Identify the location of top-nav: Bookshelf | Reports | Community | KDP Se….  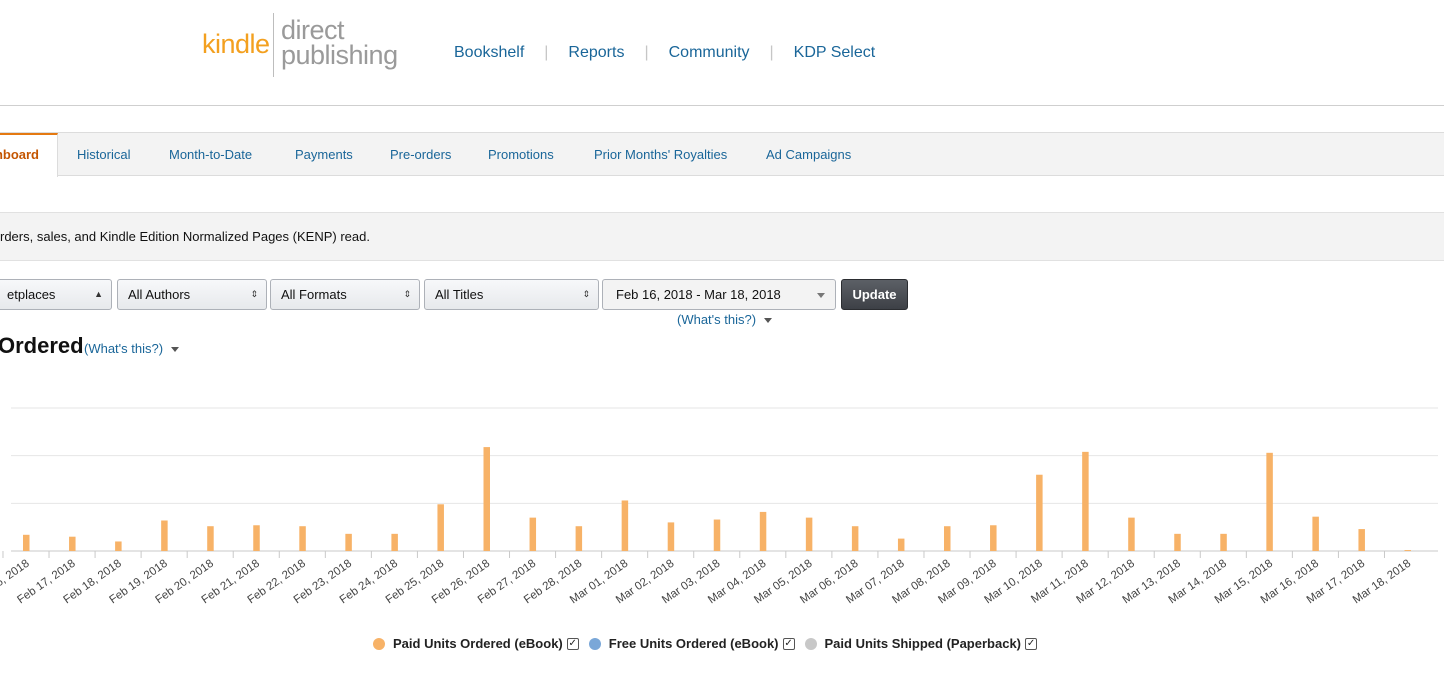
(664, 53).